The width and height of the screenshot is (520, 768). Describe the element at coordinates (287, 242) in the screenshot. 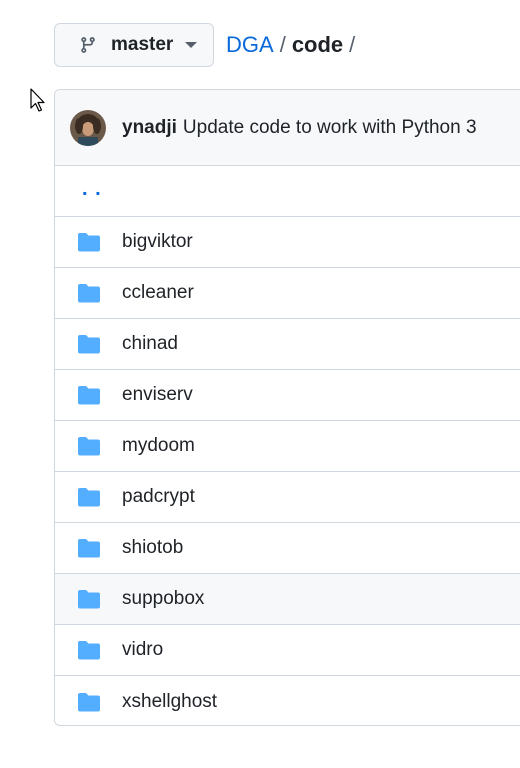

I see `file-row: bigviktor` at that location.